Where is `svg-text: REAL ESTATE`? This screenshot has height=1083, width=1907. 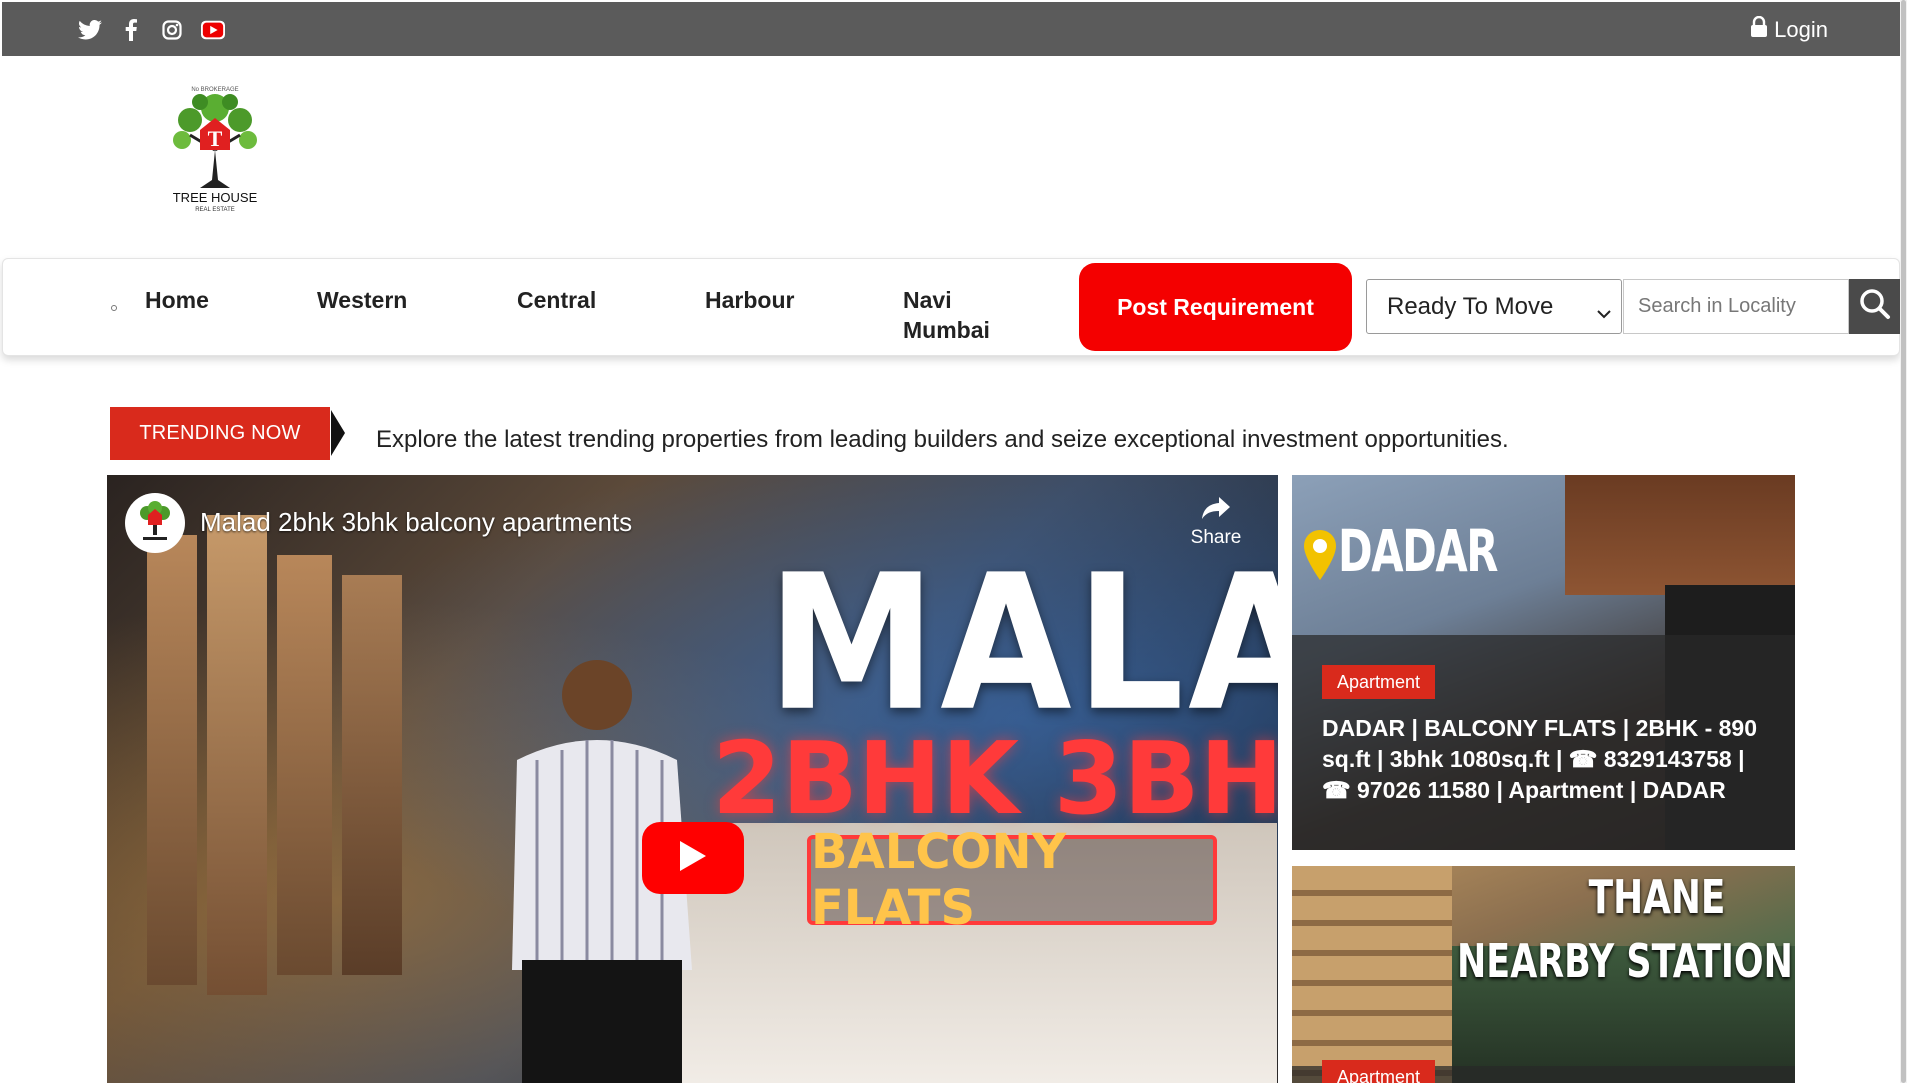 svg-text: REAL ESTATE is located at coordinates (215, 210).